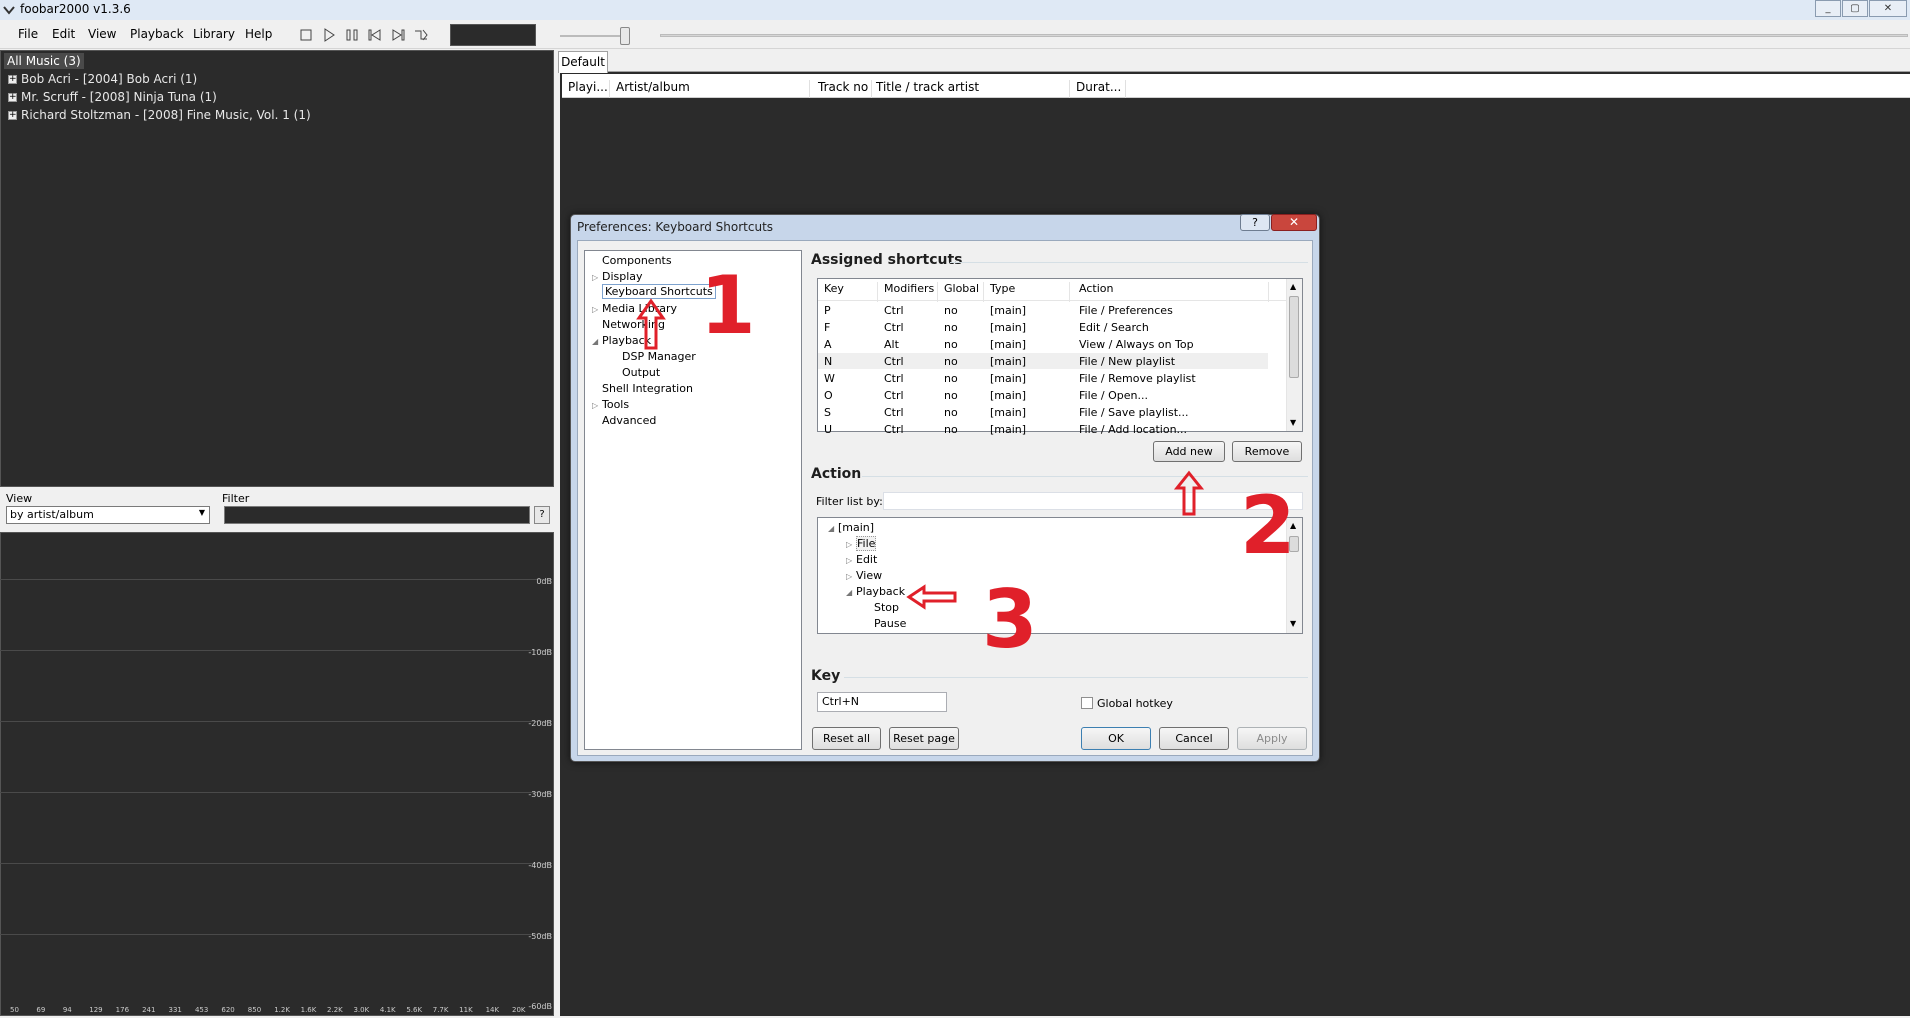  Describe the element at coordinates (1114, 327) in the screenshot. I see `shortcut-cell-action: Edit / Search` at that location.